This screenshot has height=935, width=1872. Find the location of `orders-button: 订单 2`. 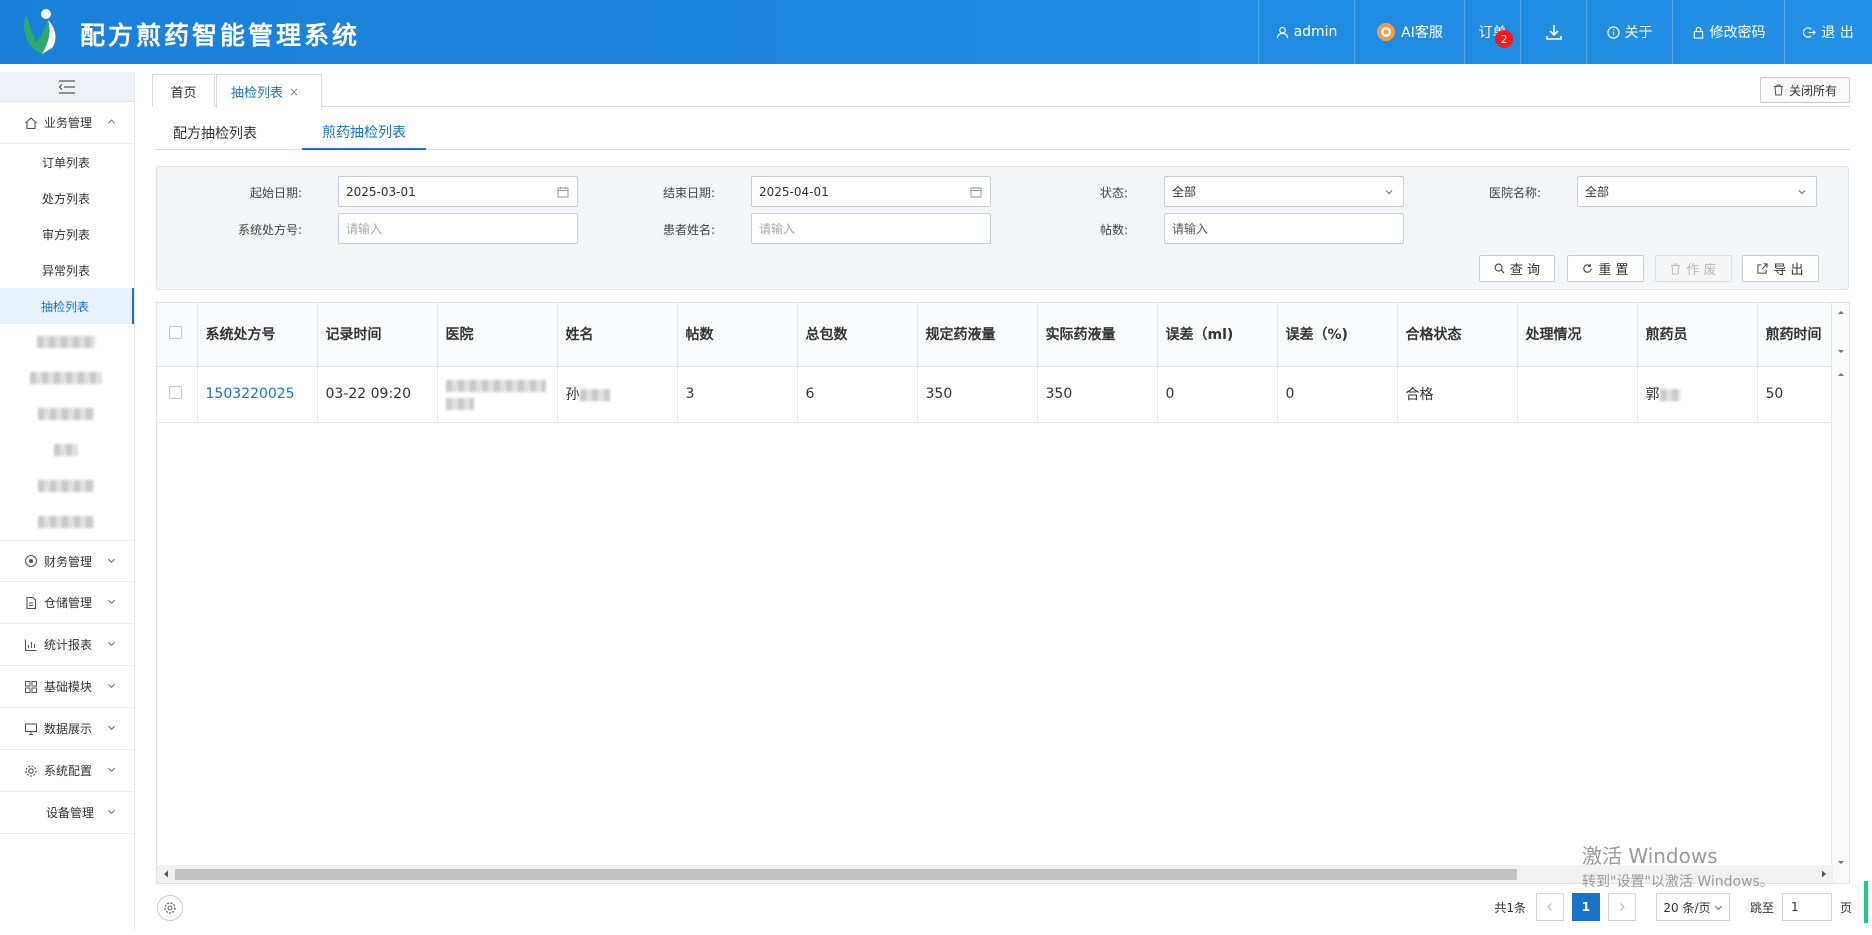

orders-button: 订单 2 is located at coordinates (1492, 32).